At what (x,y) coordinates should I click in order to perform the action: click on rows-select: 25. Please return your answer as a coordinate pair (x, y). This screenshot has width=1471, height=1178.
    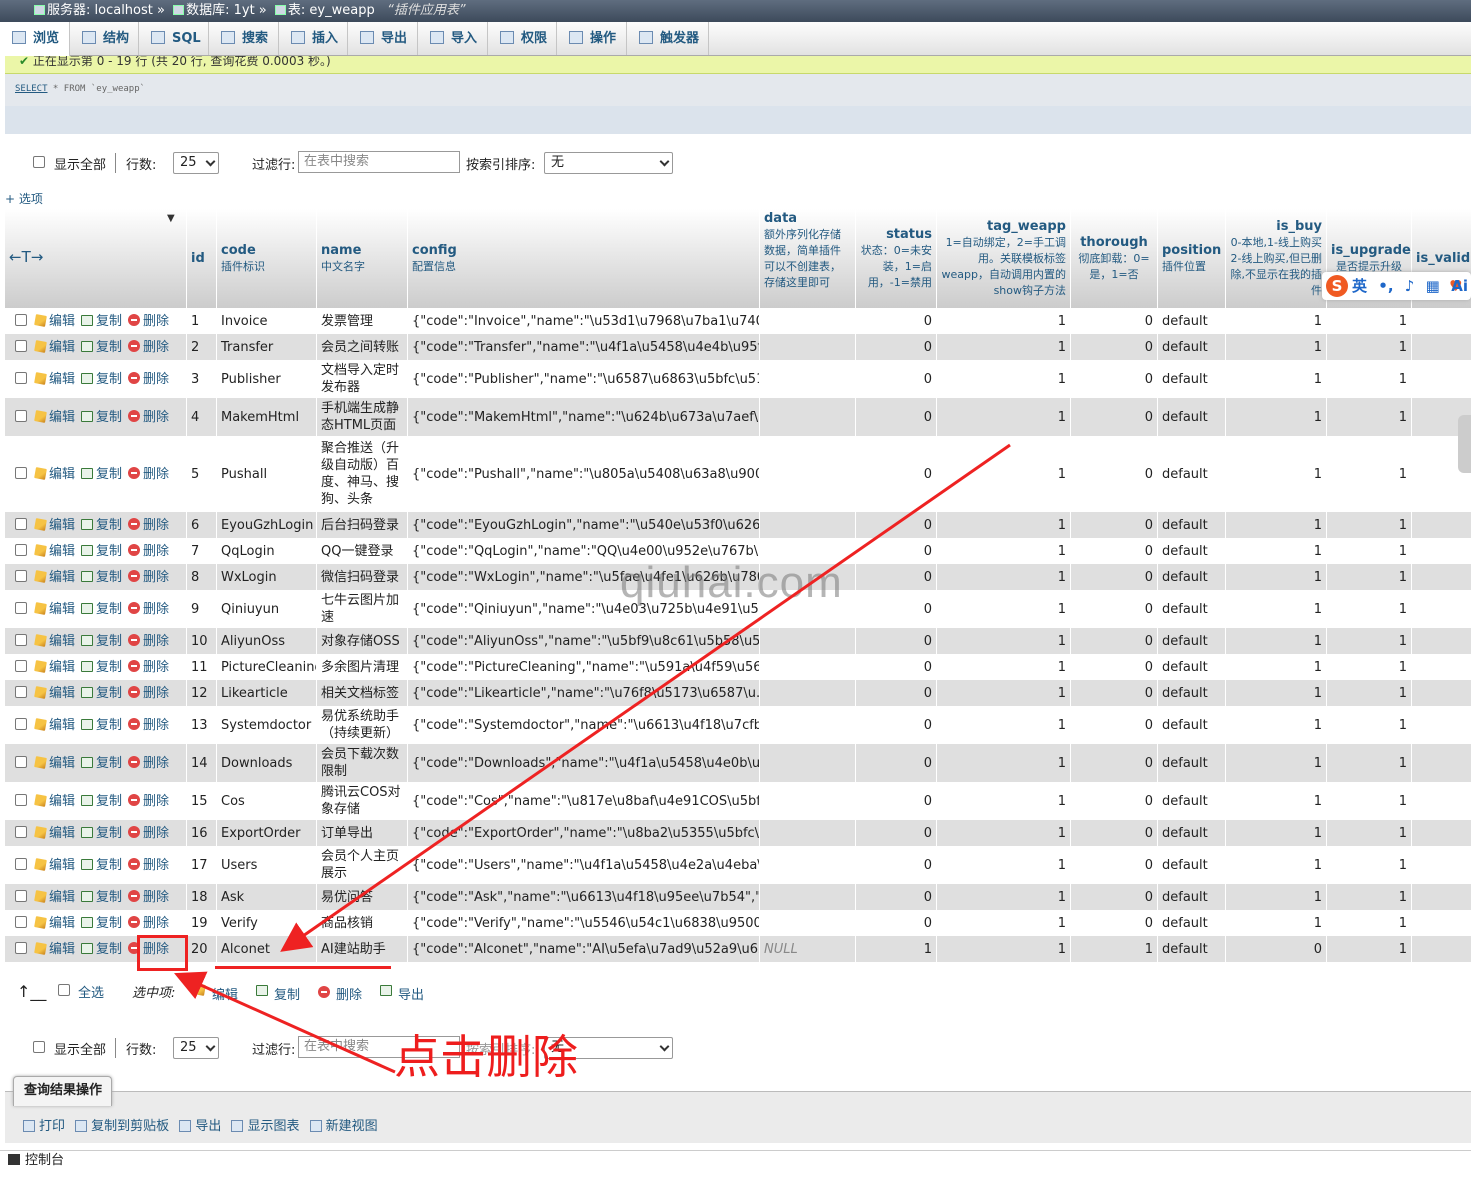
    Looking at the image, I should click on (196, 163).